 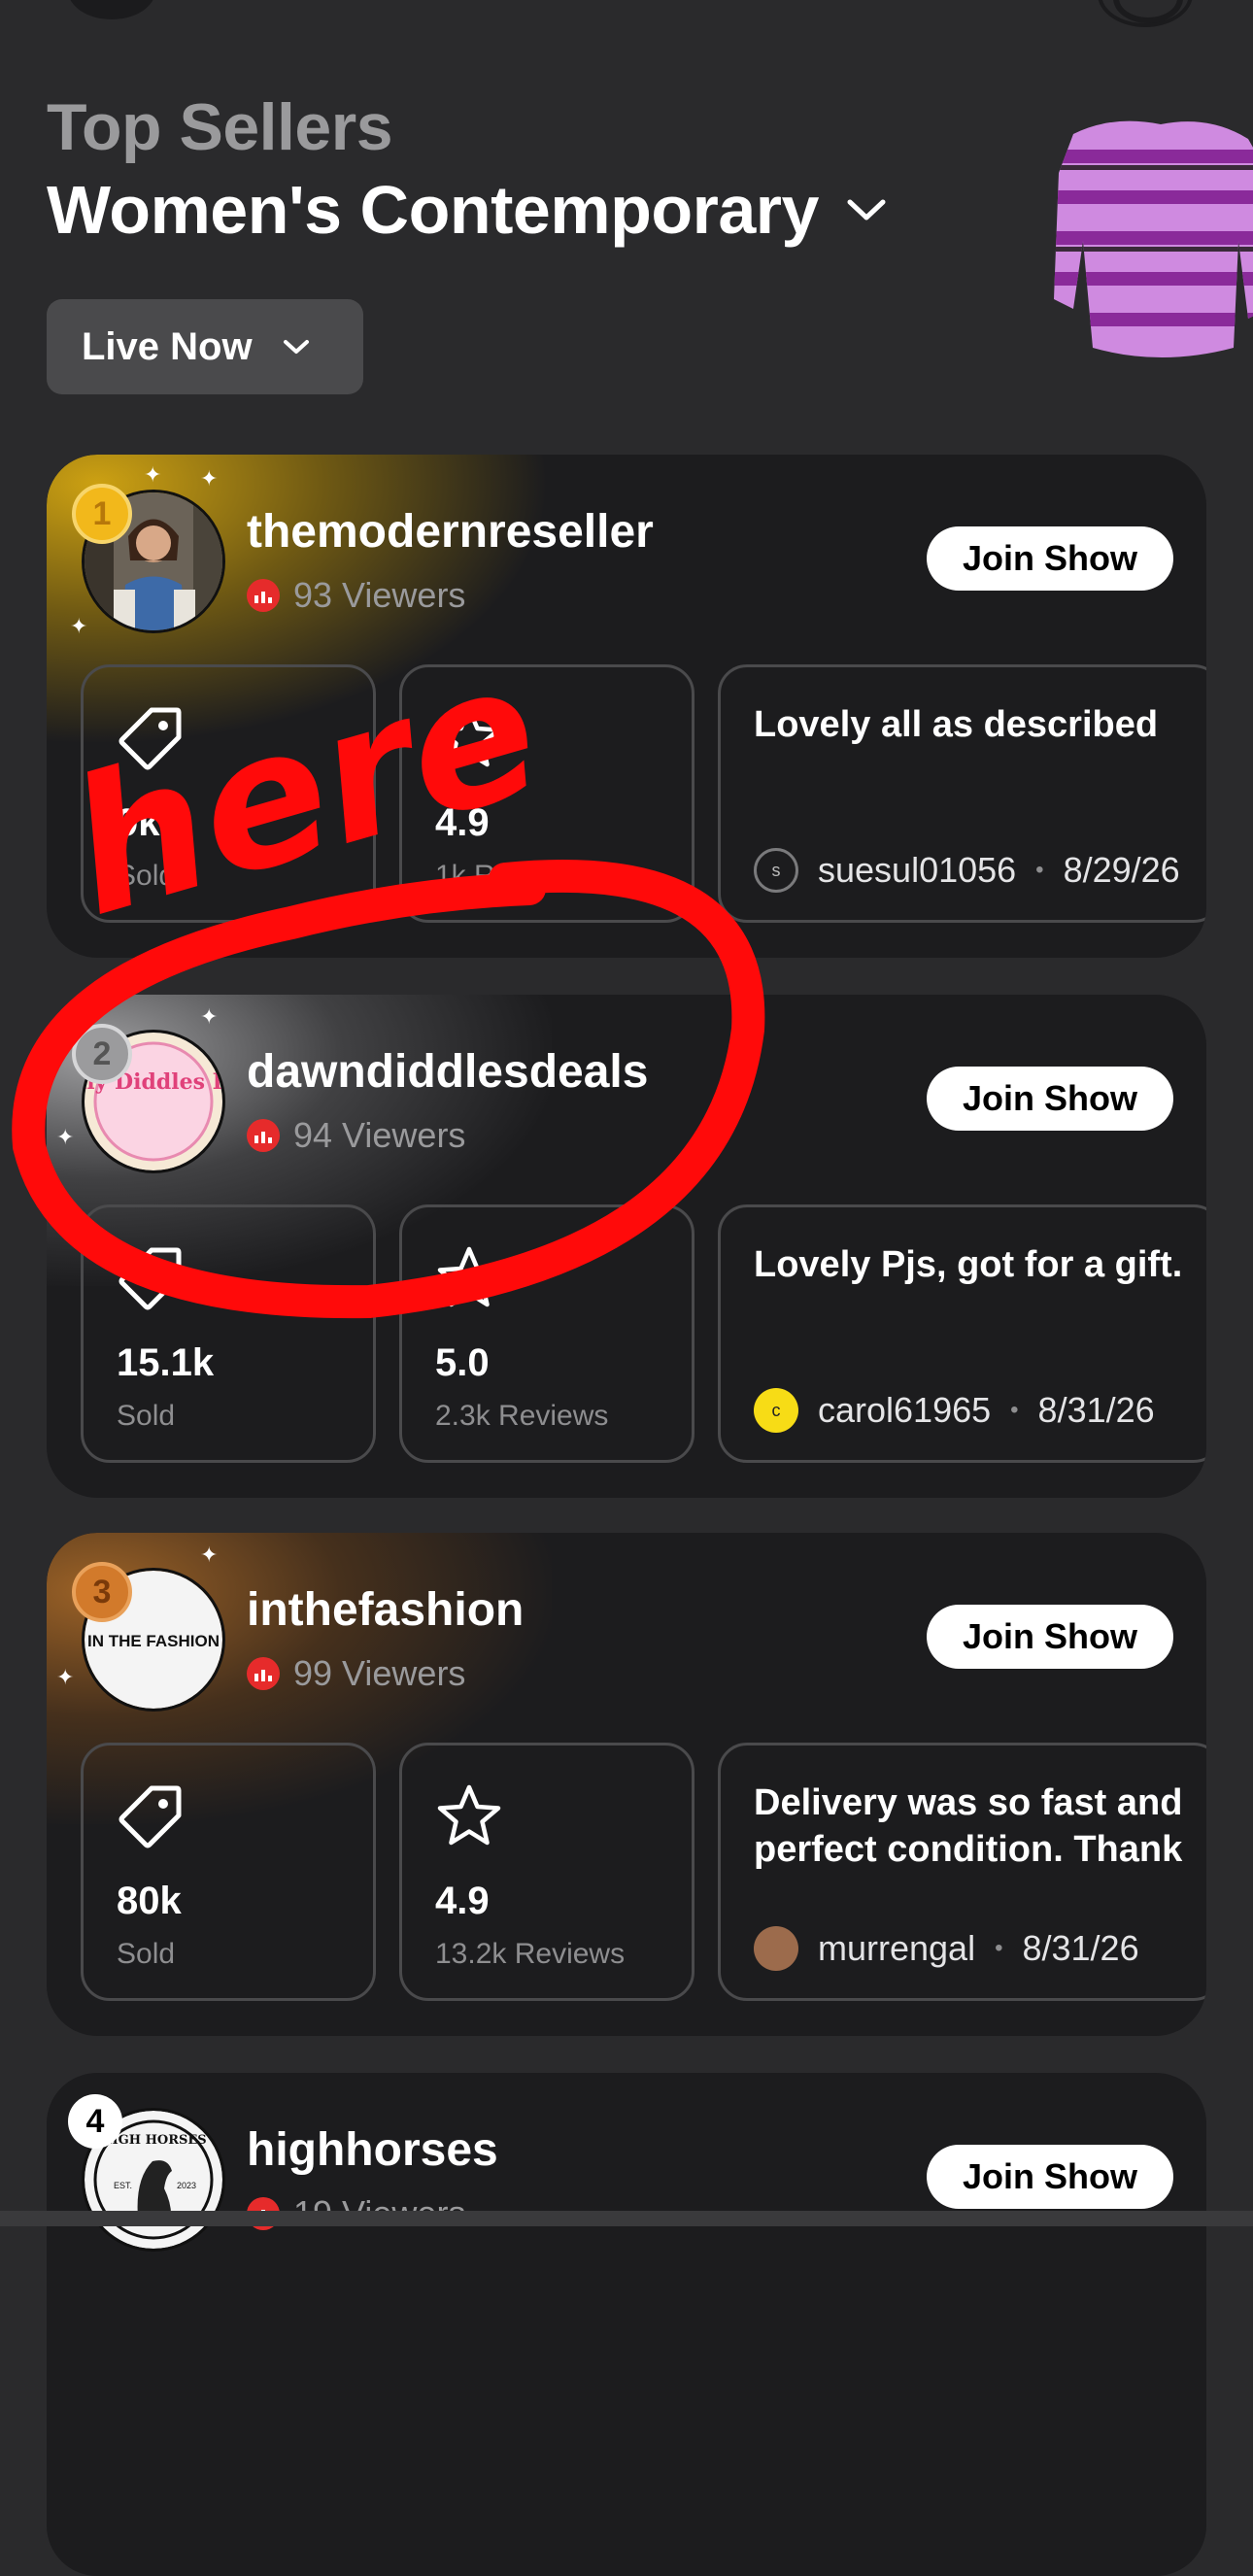 I want to click on live-now-filter: Live Now, so click(x=205, y=346).